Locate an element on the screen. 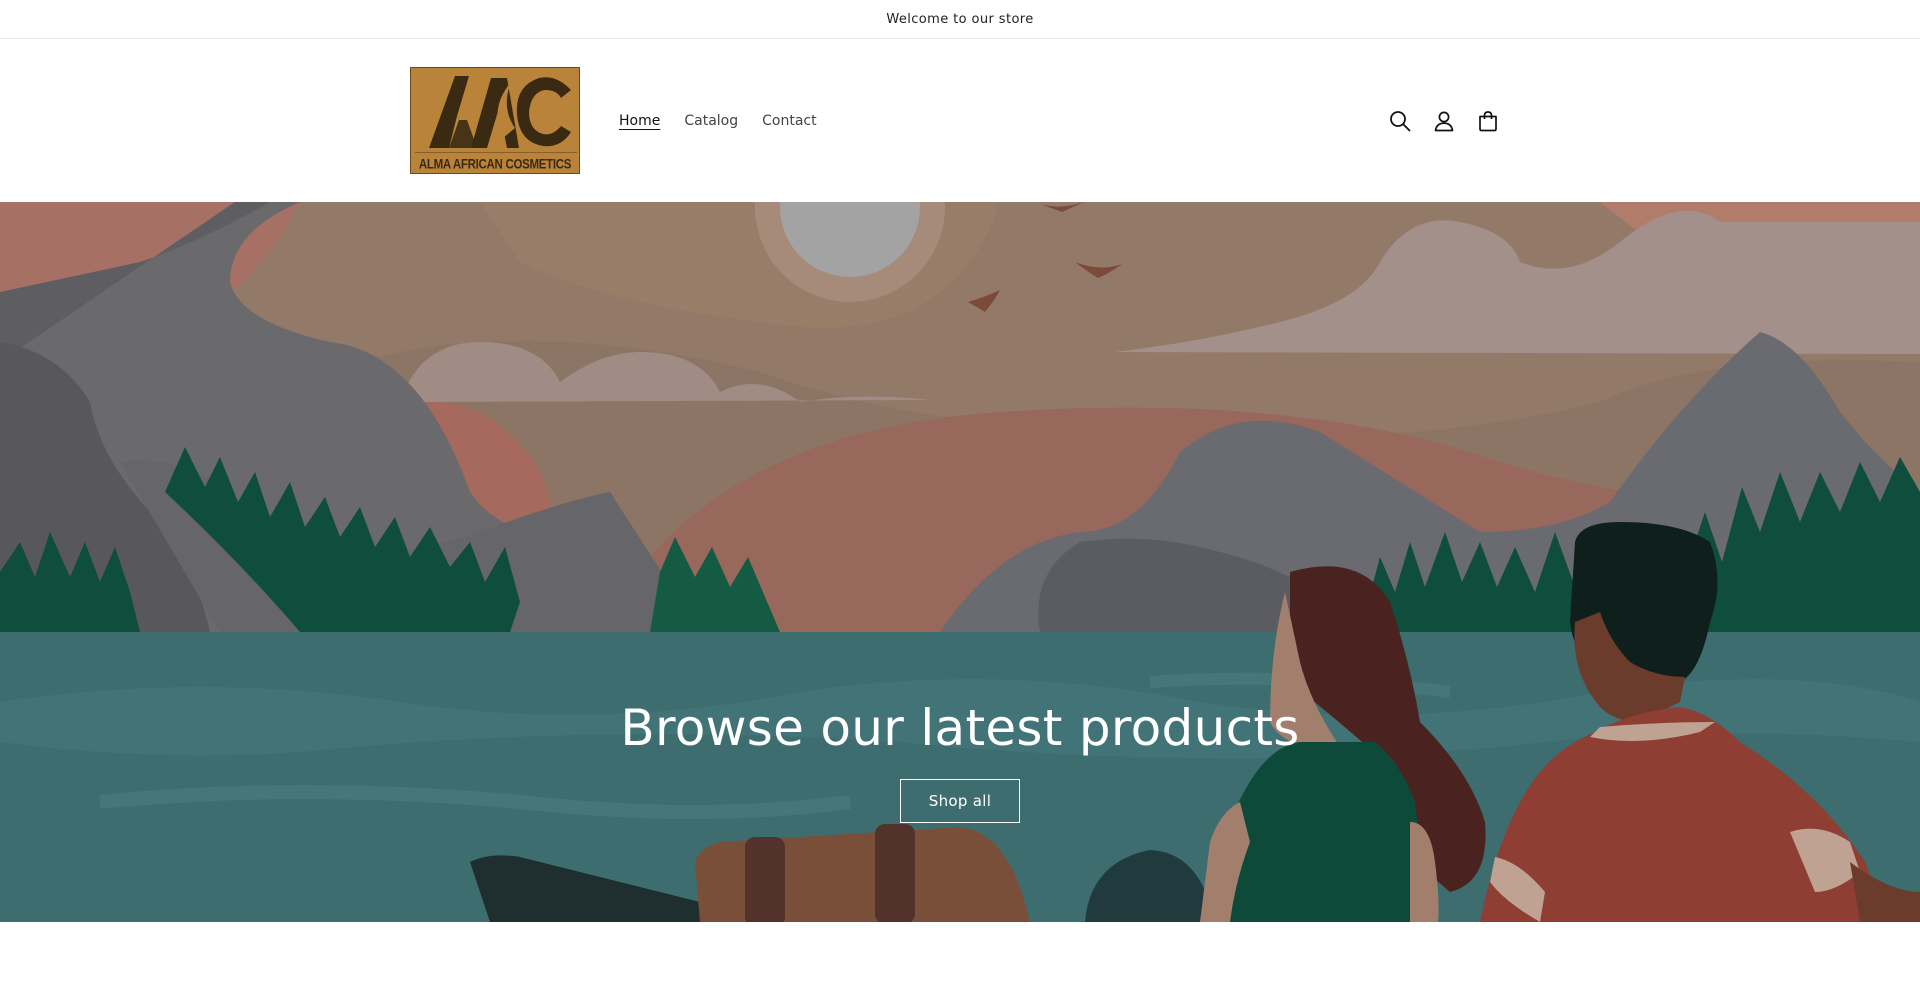 Image resolution: width=1920 pixels, height=993 pixels. account-icon is located at coordinates (1444, 121).